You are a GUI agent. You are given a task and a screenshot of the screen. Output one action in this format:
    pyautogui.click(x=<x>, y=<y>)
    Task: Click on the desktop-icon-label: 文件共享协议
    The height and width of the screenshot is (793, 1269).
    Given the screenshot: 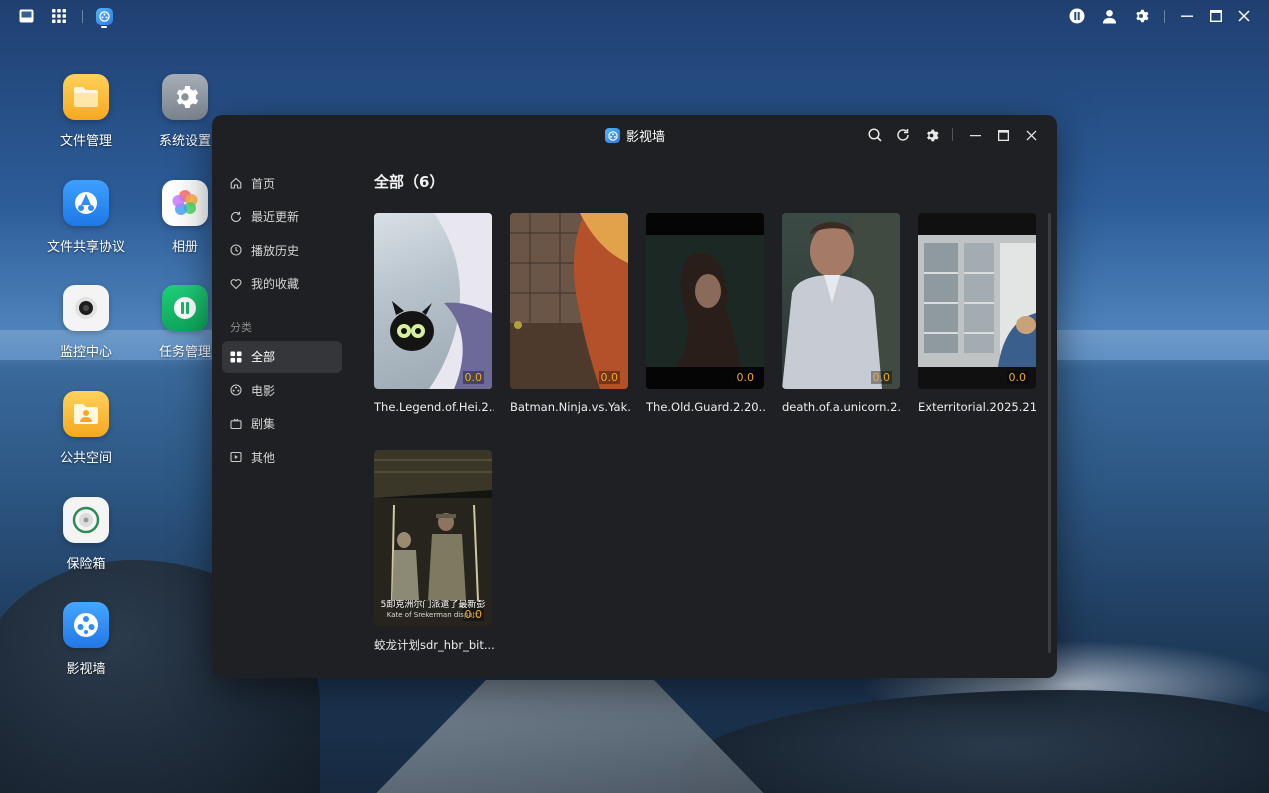 What is the action you would take?
    pyautogui.click(x=85, y=247)
    